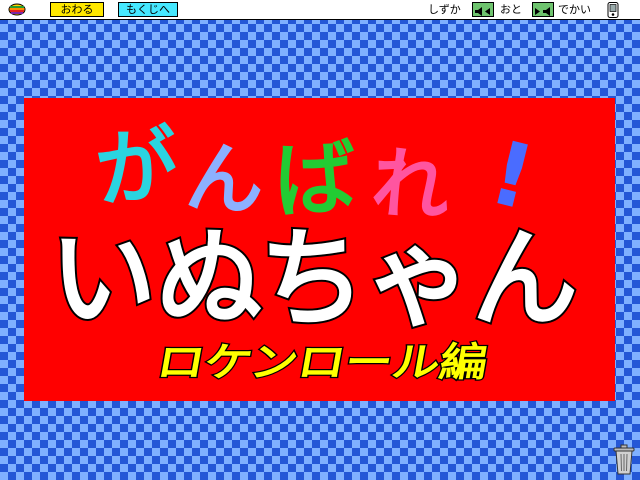 The height and width of the screenshot is (480, 640). Describe the element at coordinates (315, 180) in the screenshot. I see `title-char-ba: ば` at that location.